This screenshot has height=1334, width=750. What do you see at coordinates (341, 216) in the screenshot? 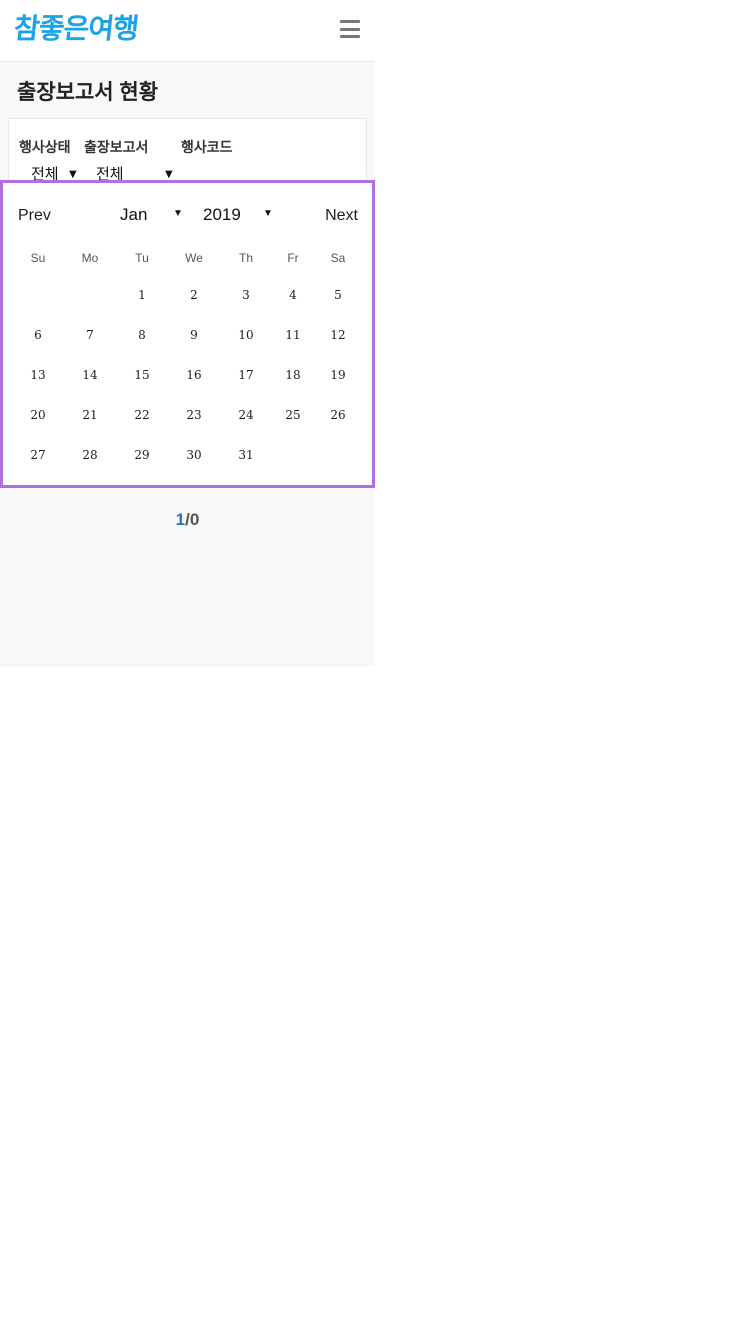
I see `next-month-button: Next` at bounding box center [341, 216].